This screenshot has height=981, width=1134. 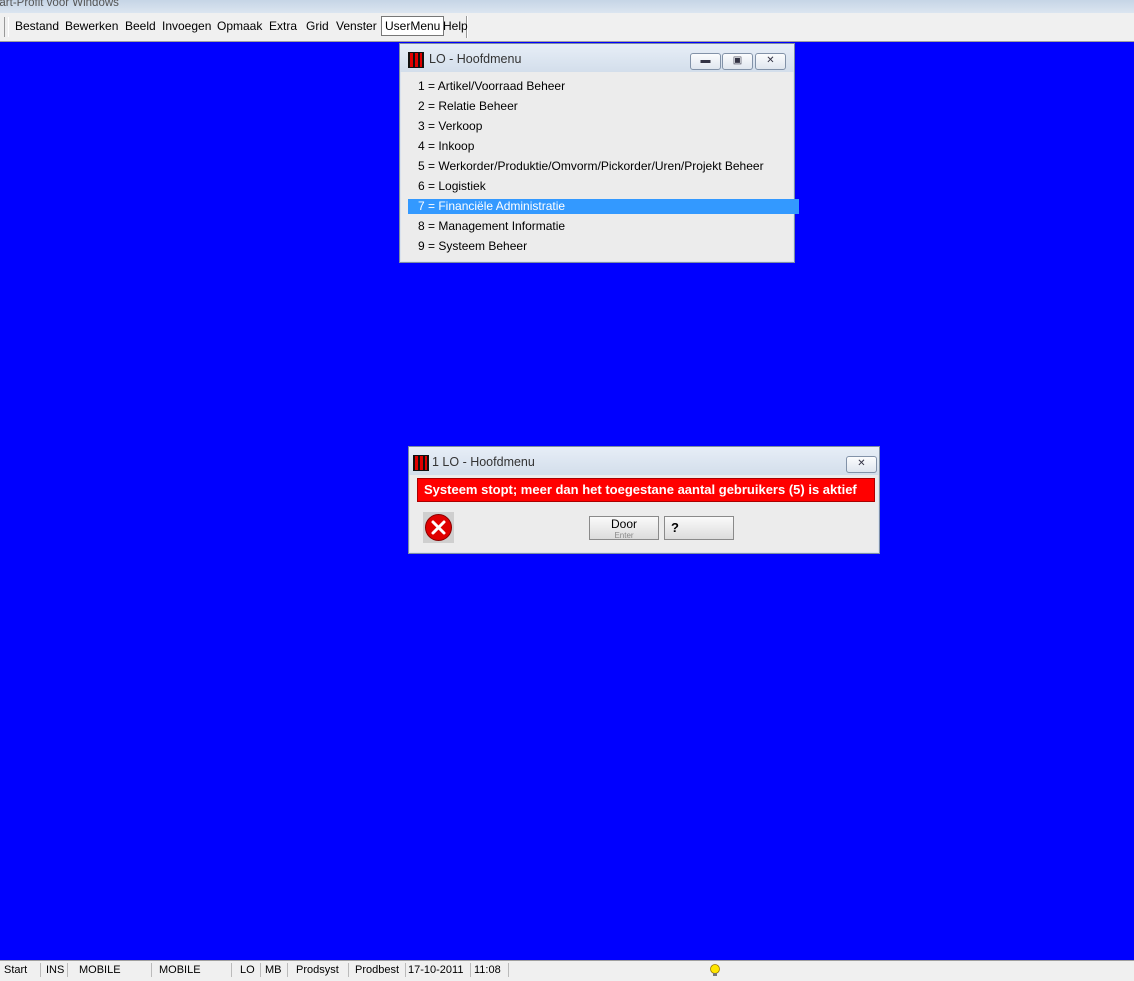 I want to click on menu-bewerken: Bewerken, so click(x=91, y=26).